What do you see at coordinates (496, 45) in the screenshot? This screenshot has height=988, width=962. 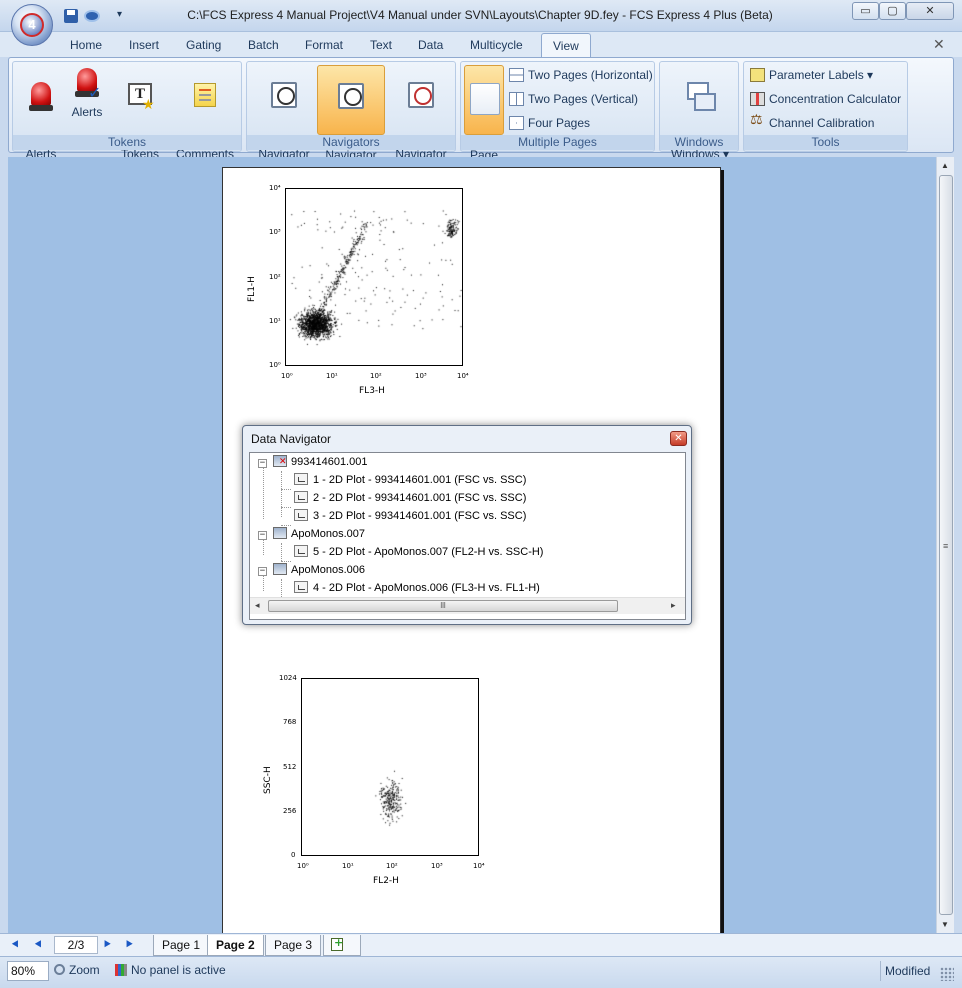 I see `tab-multicycle: Multicycle` at bounding box center [496, 45].